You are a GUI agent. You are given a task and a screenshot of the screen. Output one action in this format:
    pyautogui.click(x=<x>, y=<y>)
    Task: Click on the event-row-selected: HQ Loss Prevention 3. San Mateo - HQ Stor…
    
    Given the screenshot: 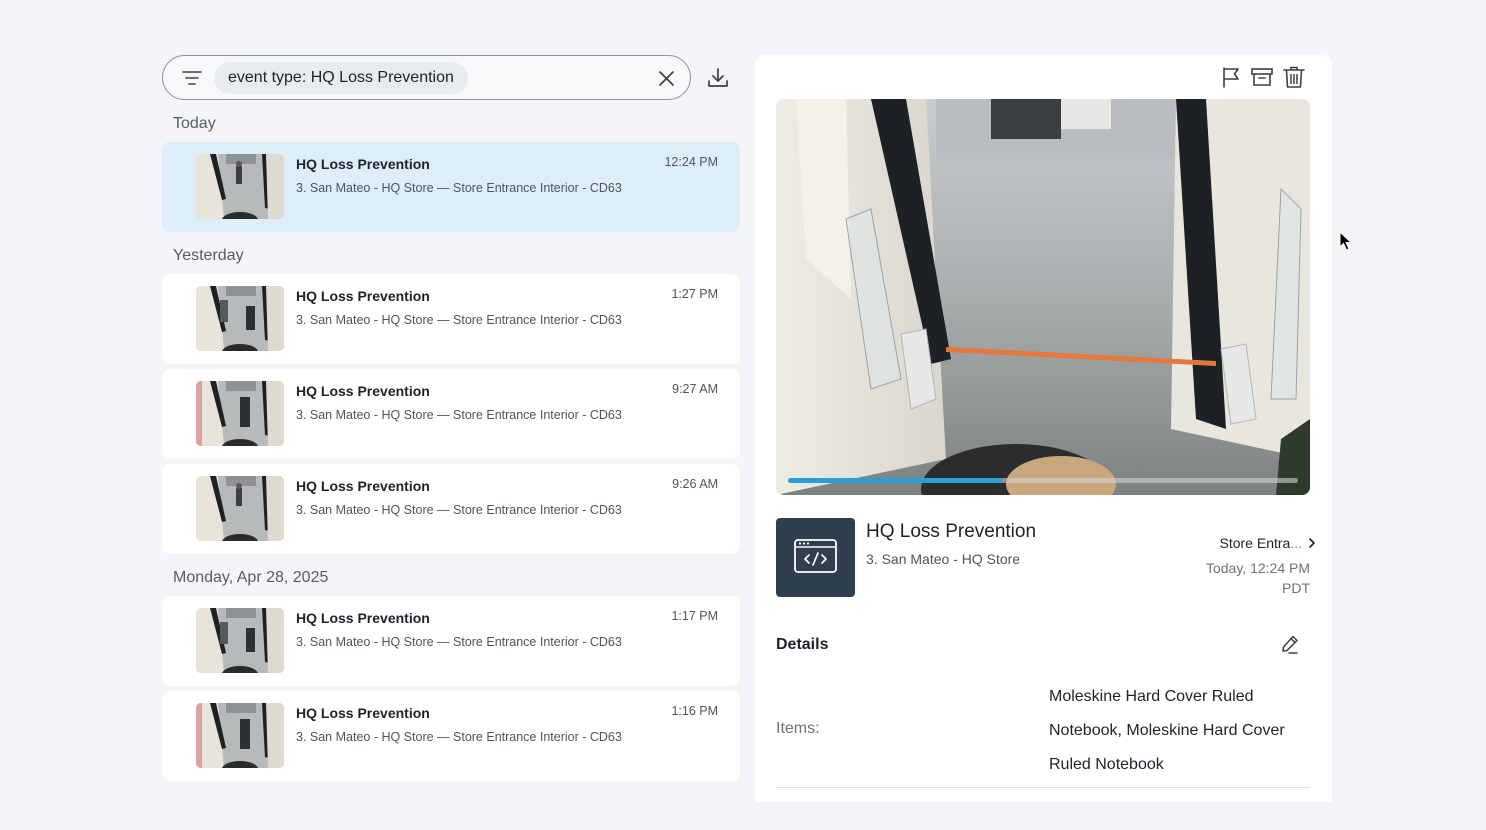 What is the action you would take?
    pyautogui.click(x=451, y=187)
    